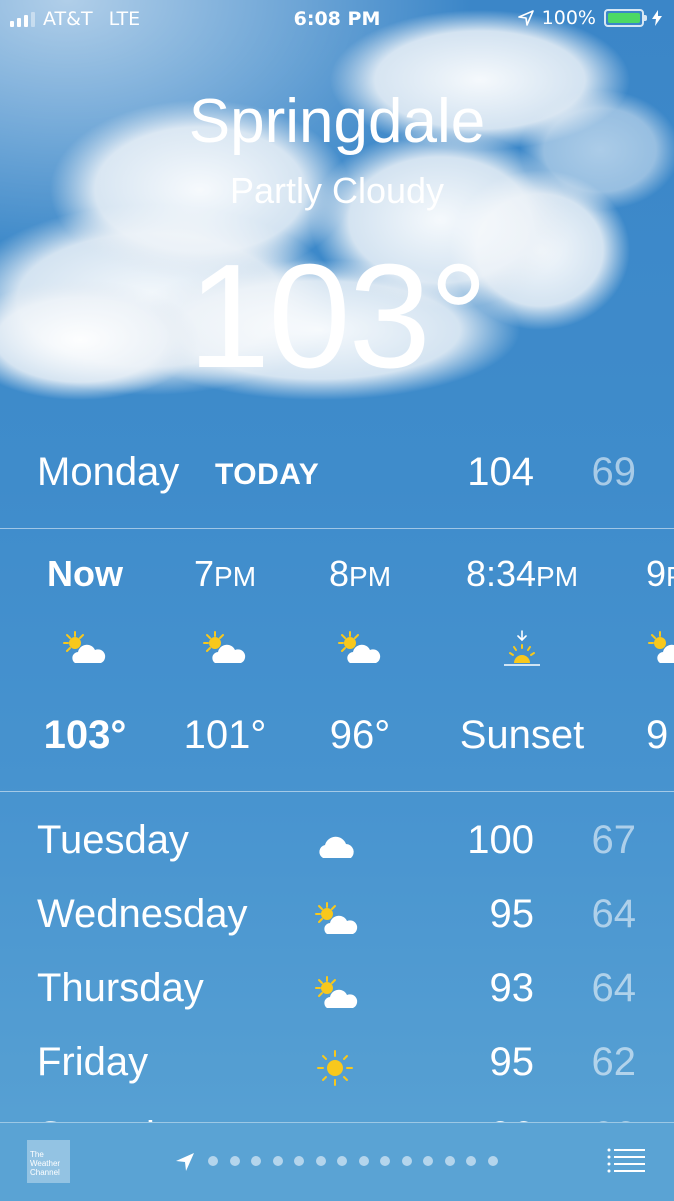 Image resolution: width=674 pixels, height=1201 pixels. I want to click on daily-day: Friday, so click(93, 1062).